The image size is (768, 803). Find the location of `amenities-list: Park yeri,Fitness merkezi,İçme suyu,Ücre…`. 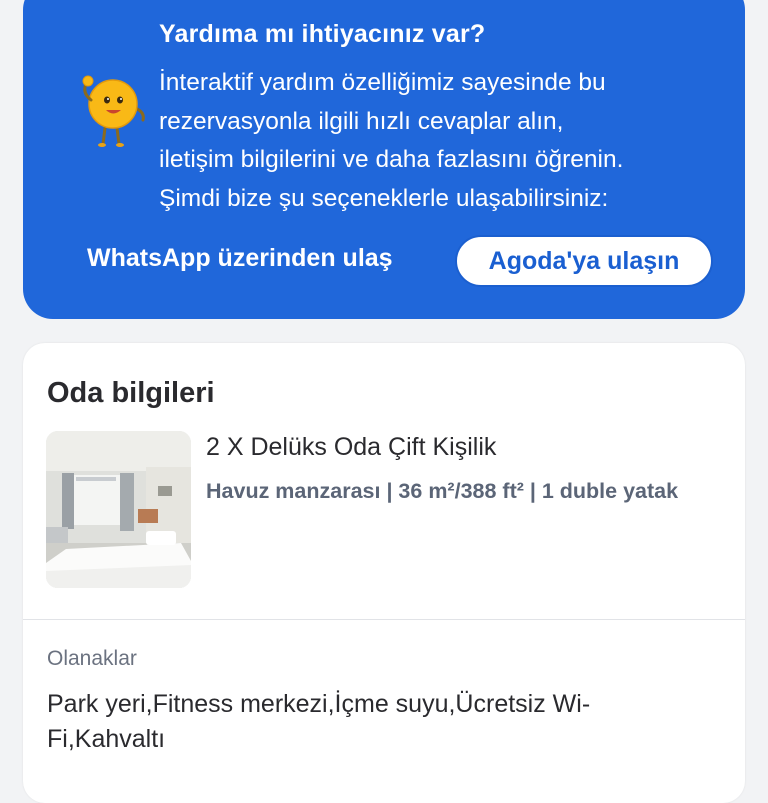

amenities-list: Park yeri,Fitness merkezi,İçme suyu,Ücre… is located at coordinates (377, 722).